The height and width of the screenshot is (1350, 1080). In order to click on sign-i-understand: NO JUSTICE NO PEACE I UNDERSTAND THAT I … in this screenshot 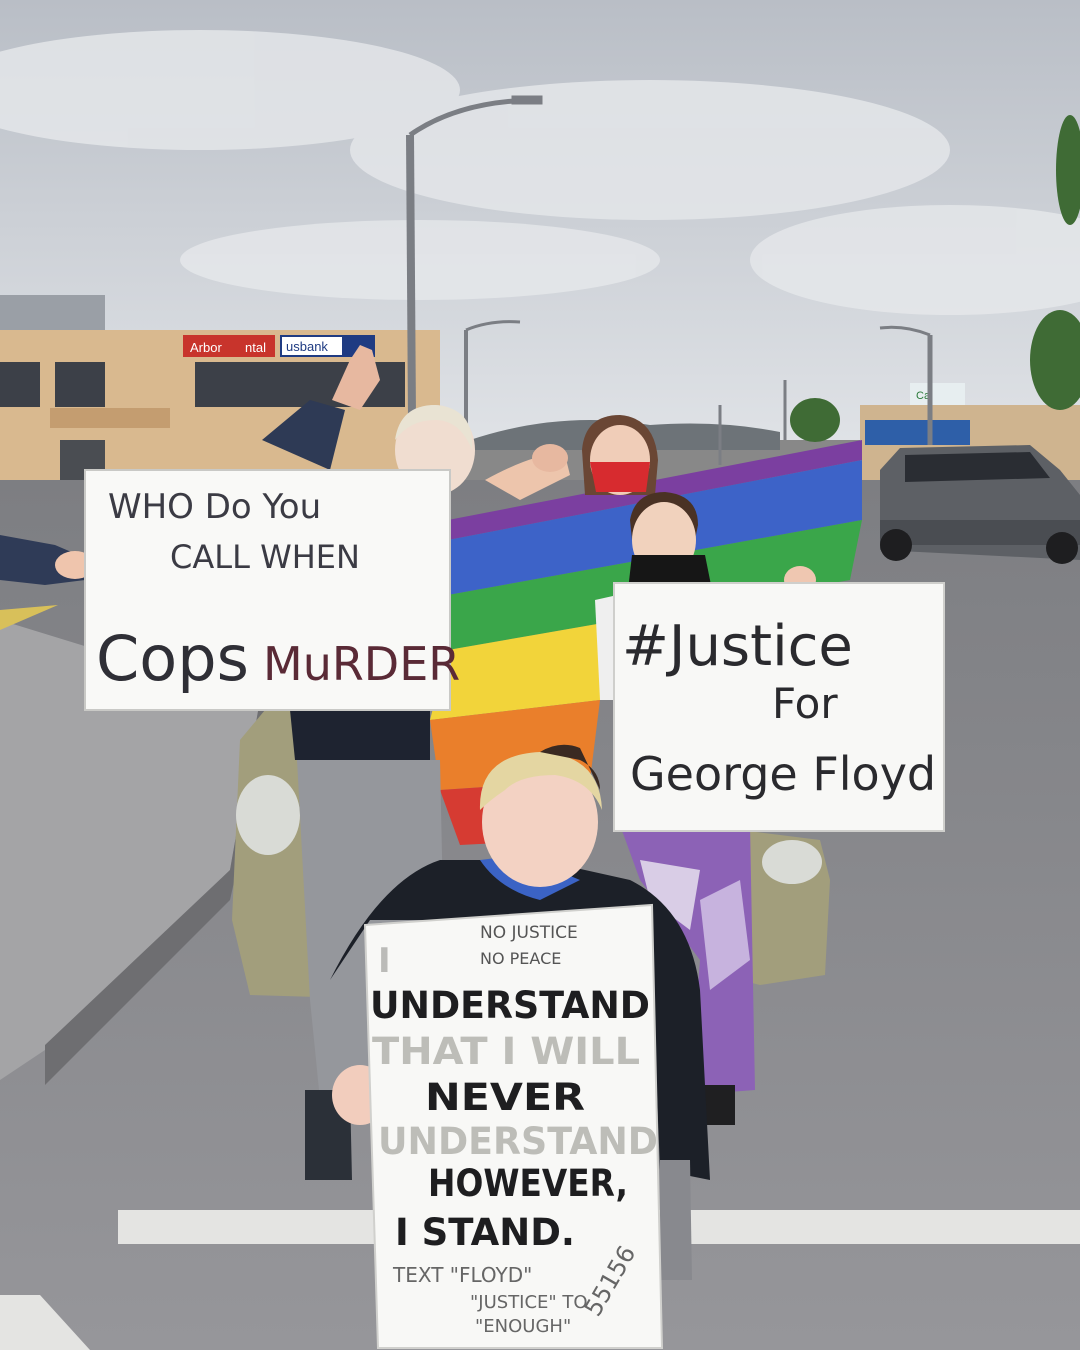, I will do `click(513, 1126)`.